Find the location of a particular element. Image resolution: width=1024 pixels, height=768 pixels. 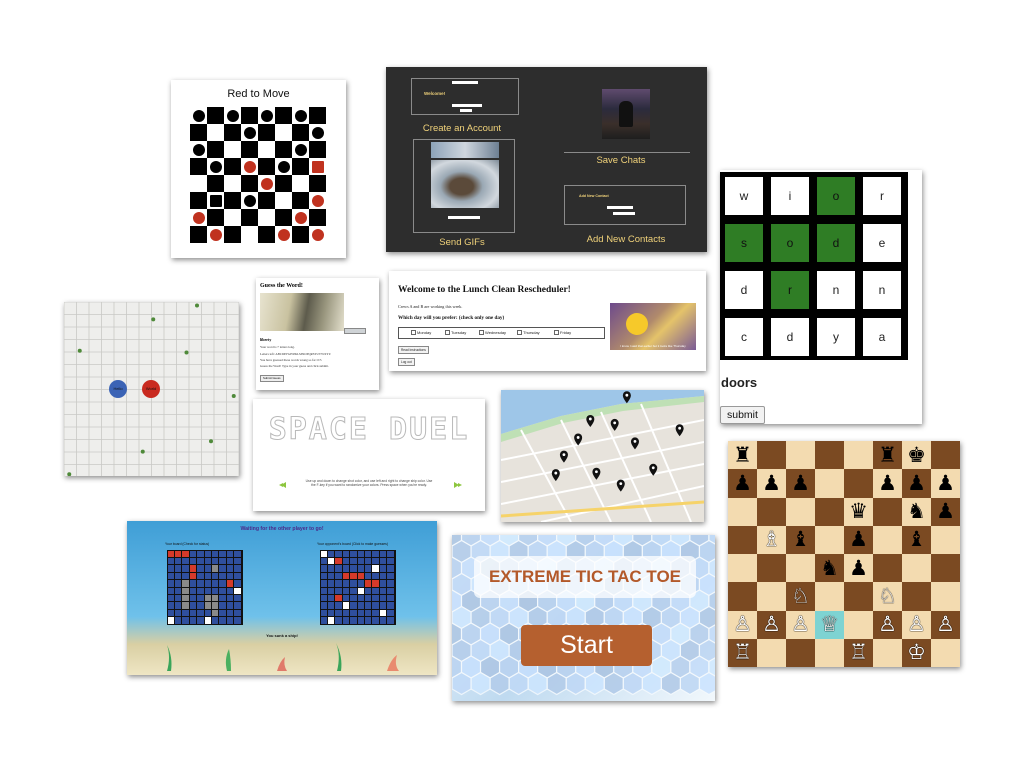

letter-tile: e is located at coordinates (882, 243).